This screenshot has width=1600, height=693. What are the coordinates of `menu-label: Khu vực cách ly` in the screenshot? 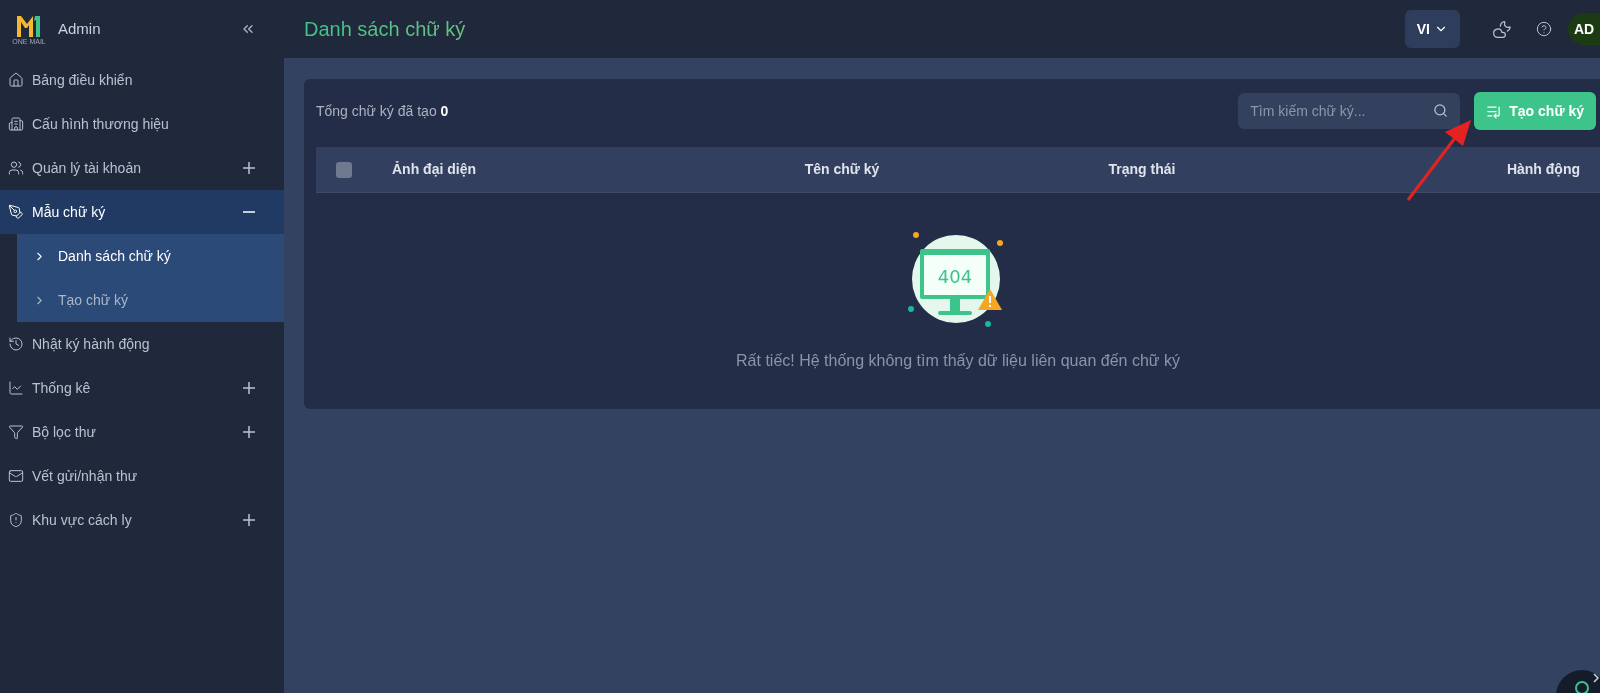 It's located at (82, 520).